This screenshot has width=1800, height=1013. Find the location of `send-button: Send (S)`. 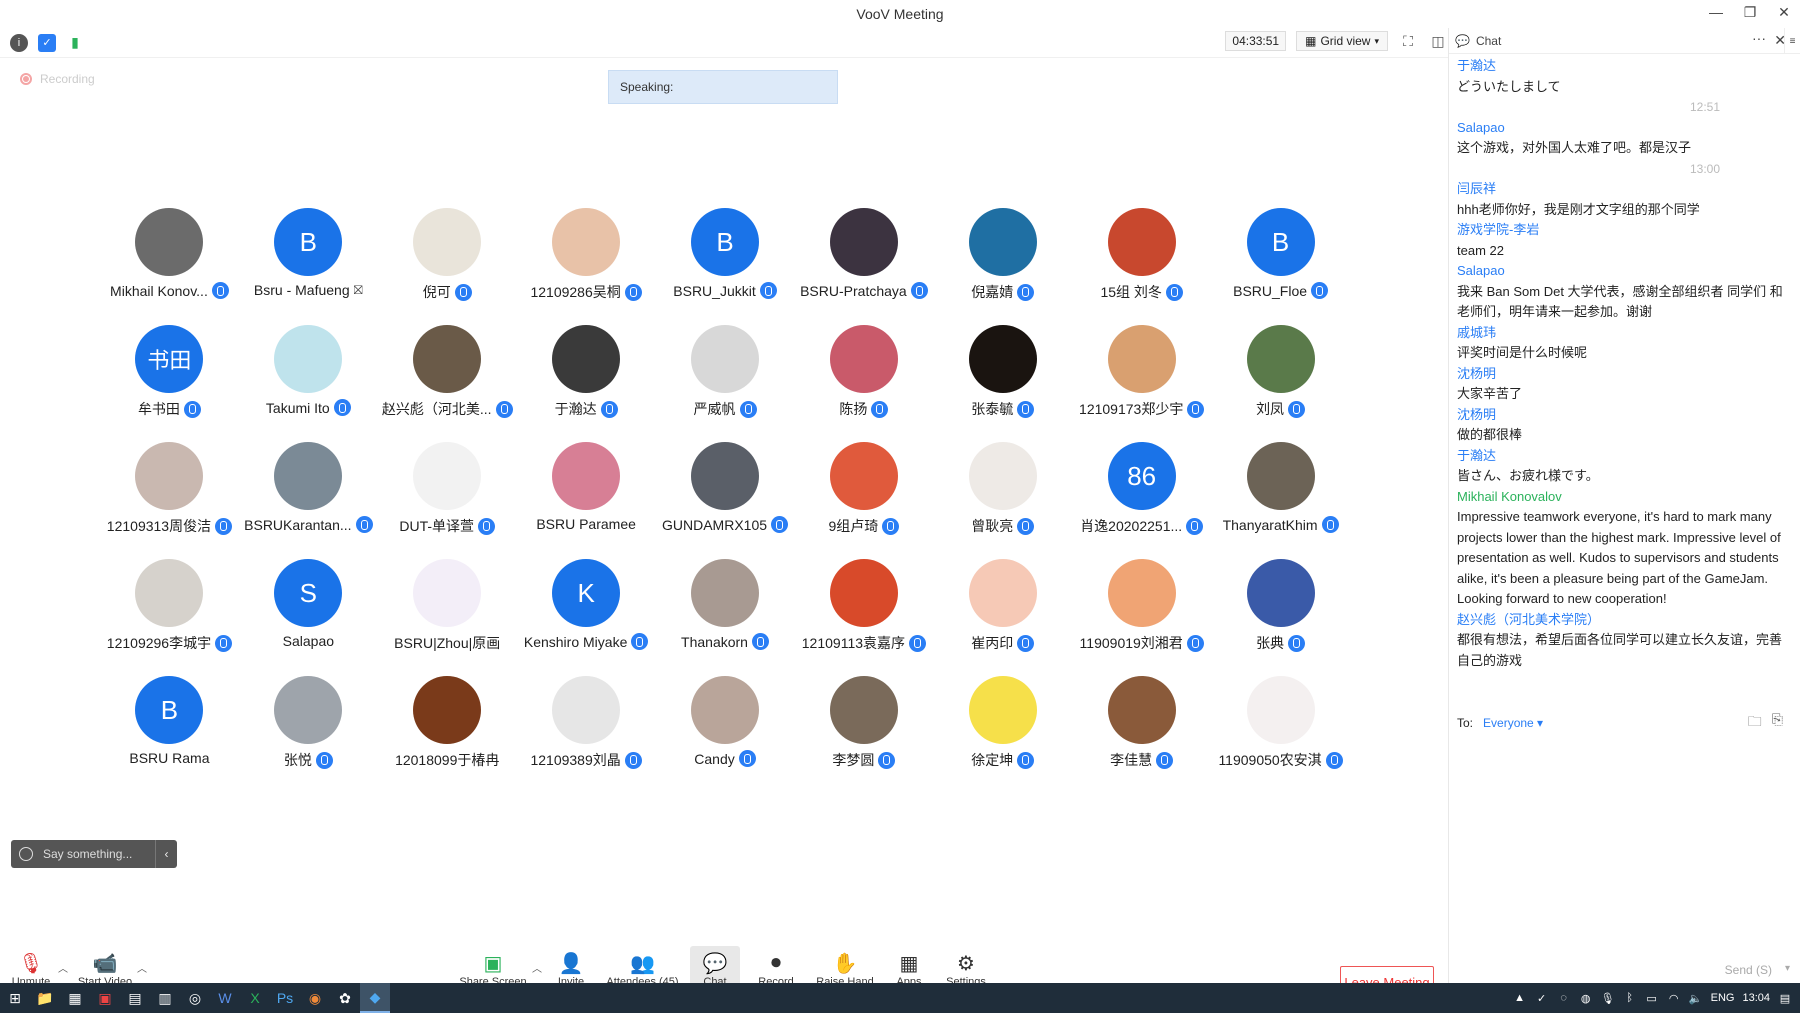

send-button: Send (S) is located at coordinates (1748, 970).